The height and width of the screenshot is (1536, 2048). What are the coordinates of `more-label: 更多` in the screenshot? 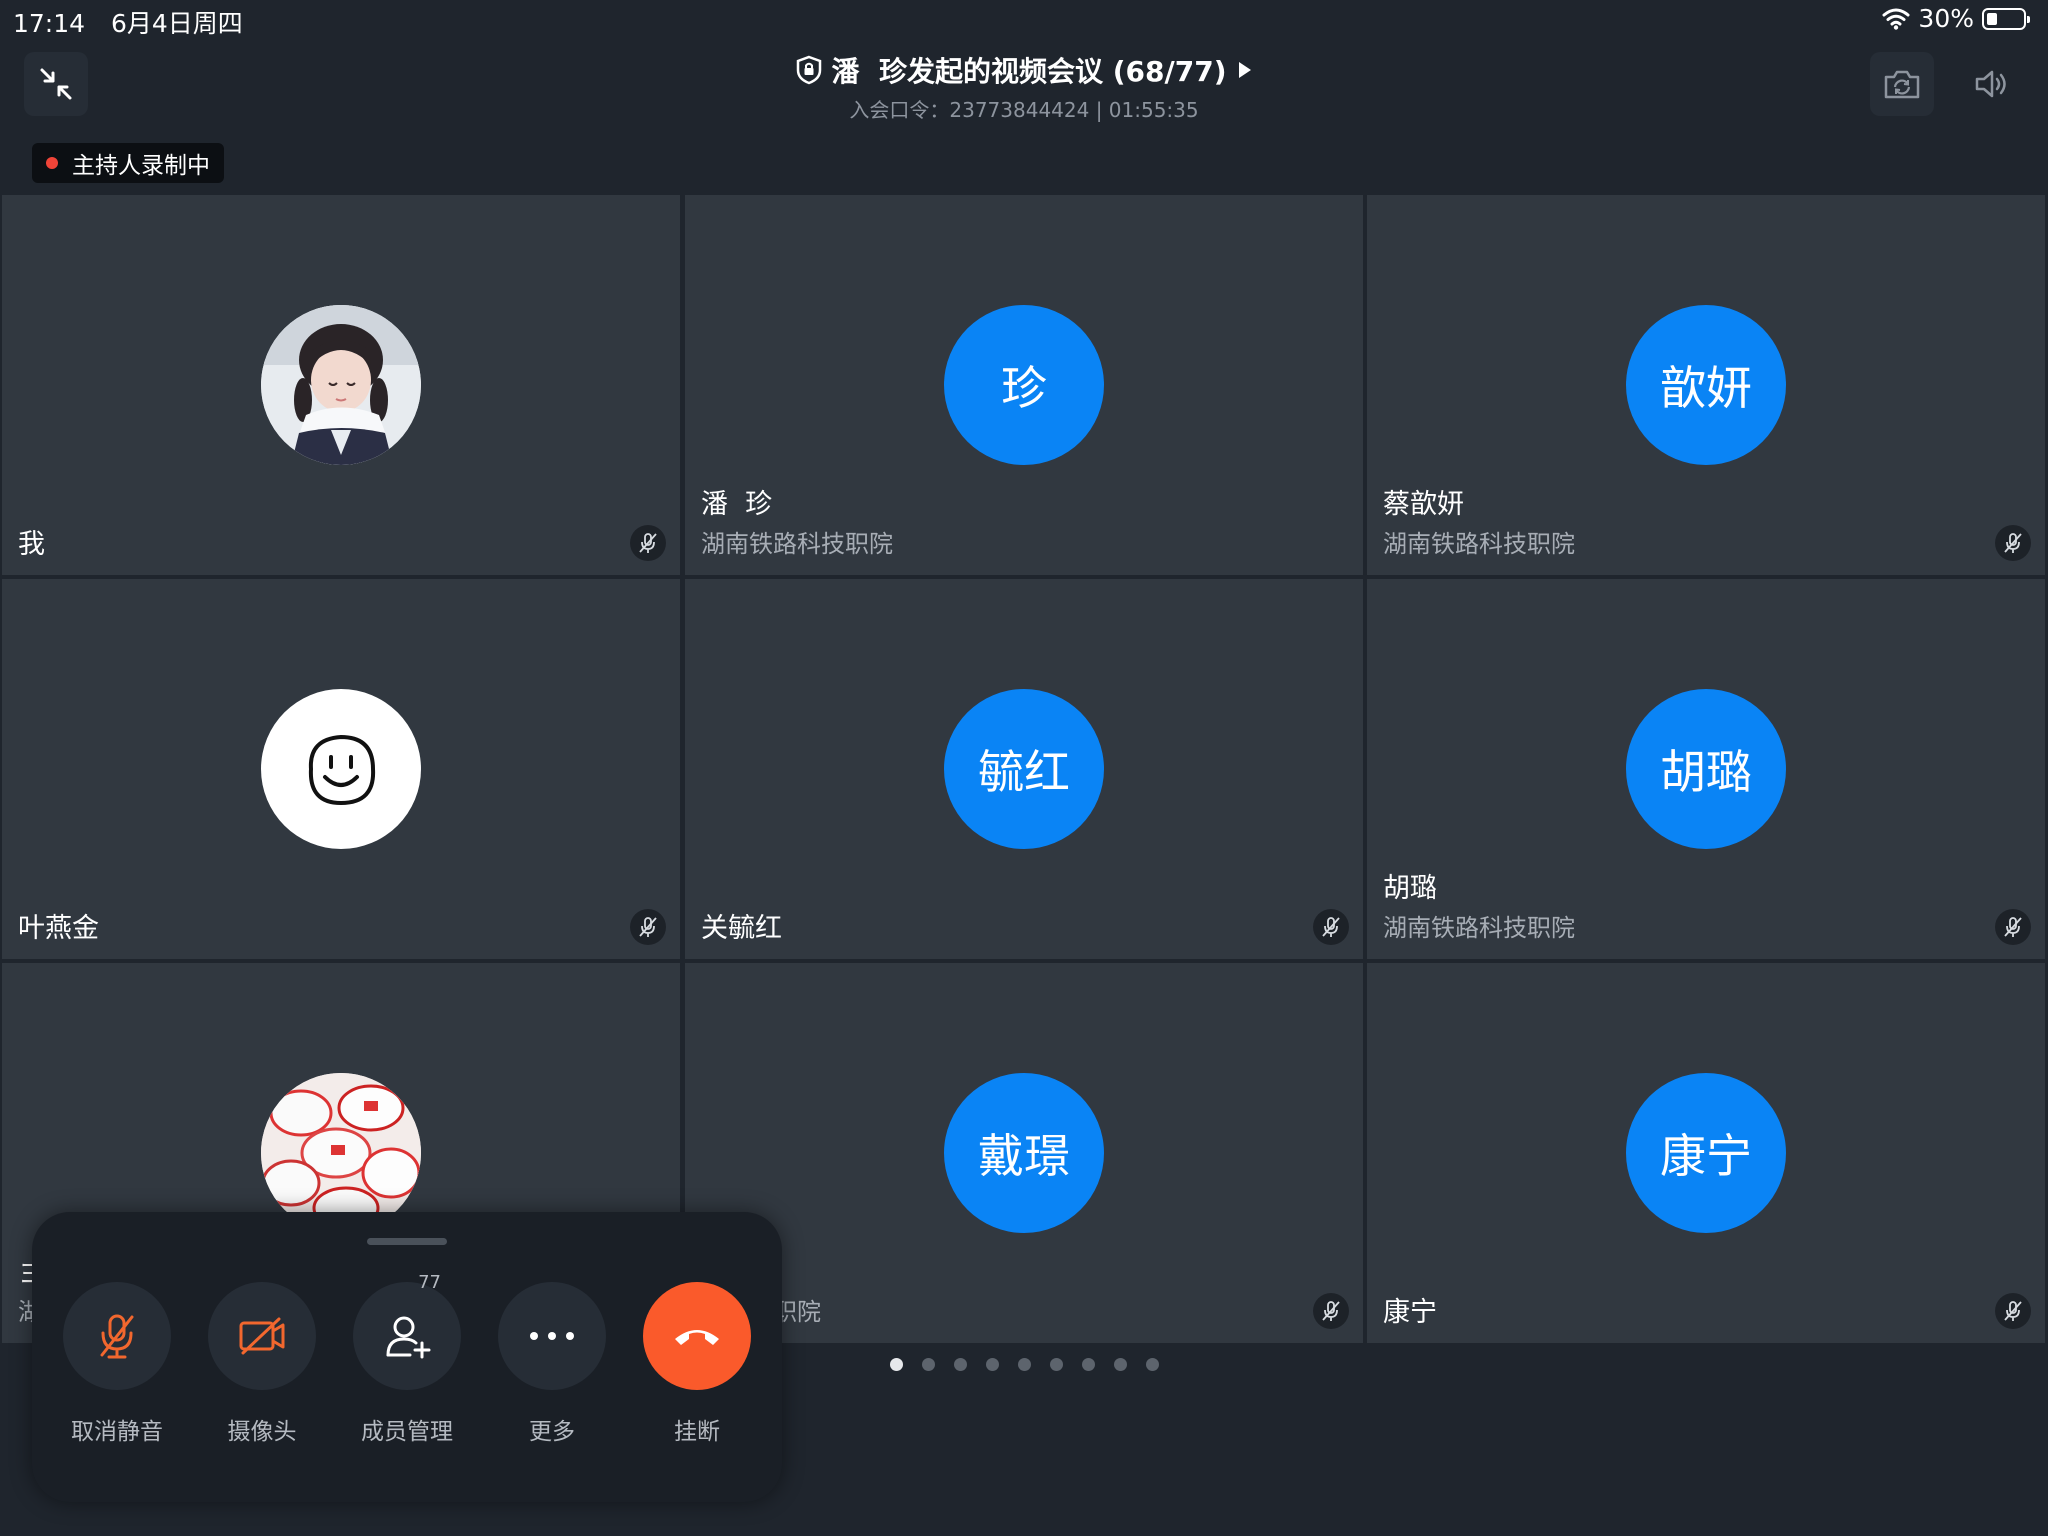 It's located at (552, 1432).